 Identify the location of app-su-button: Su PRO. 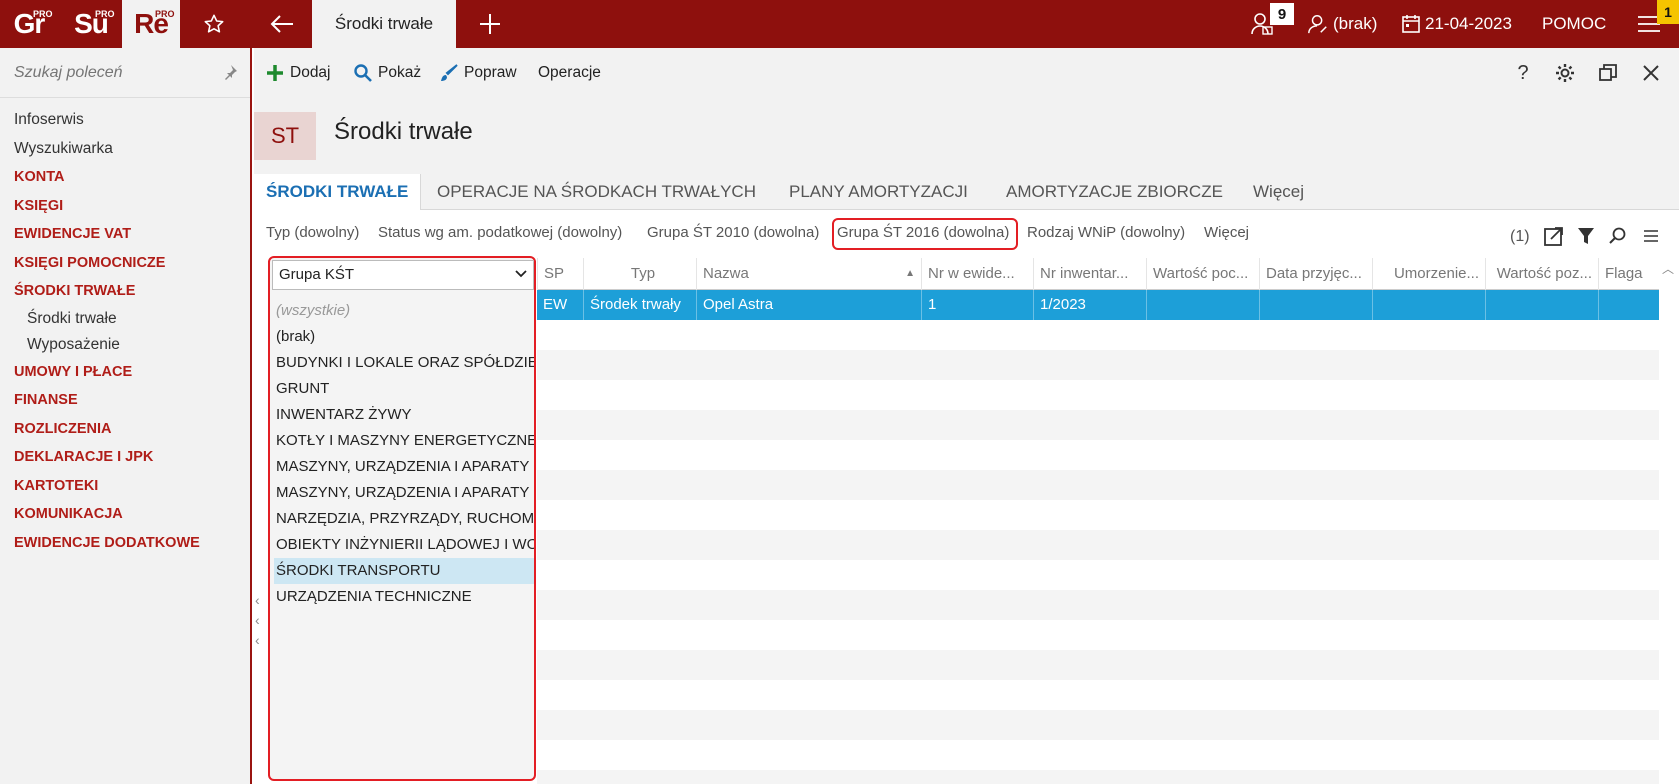
(91, 24).